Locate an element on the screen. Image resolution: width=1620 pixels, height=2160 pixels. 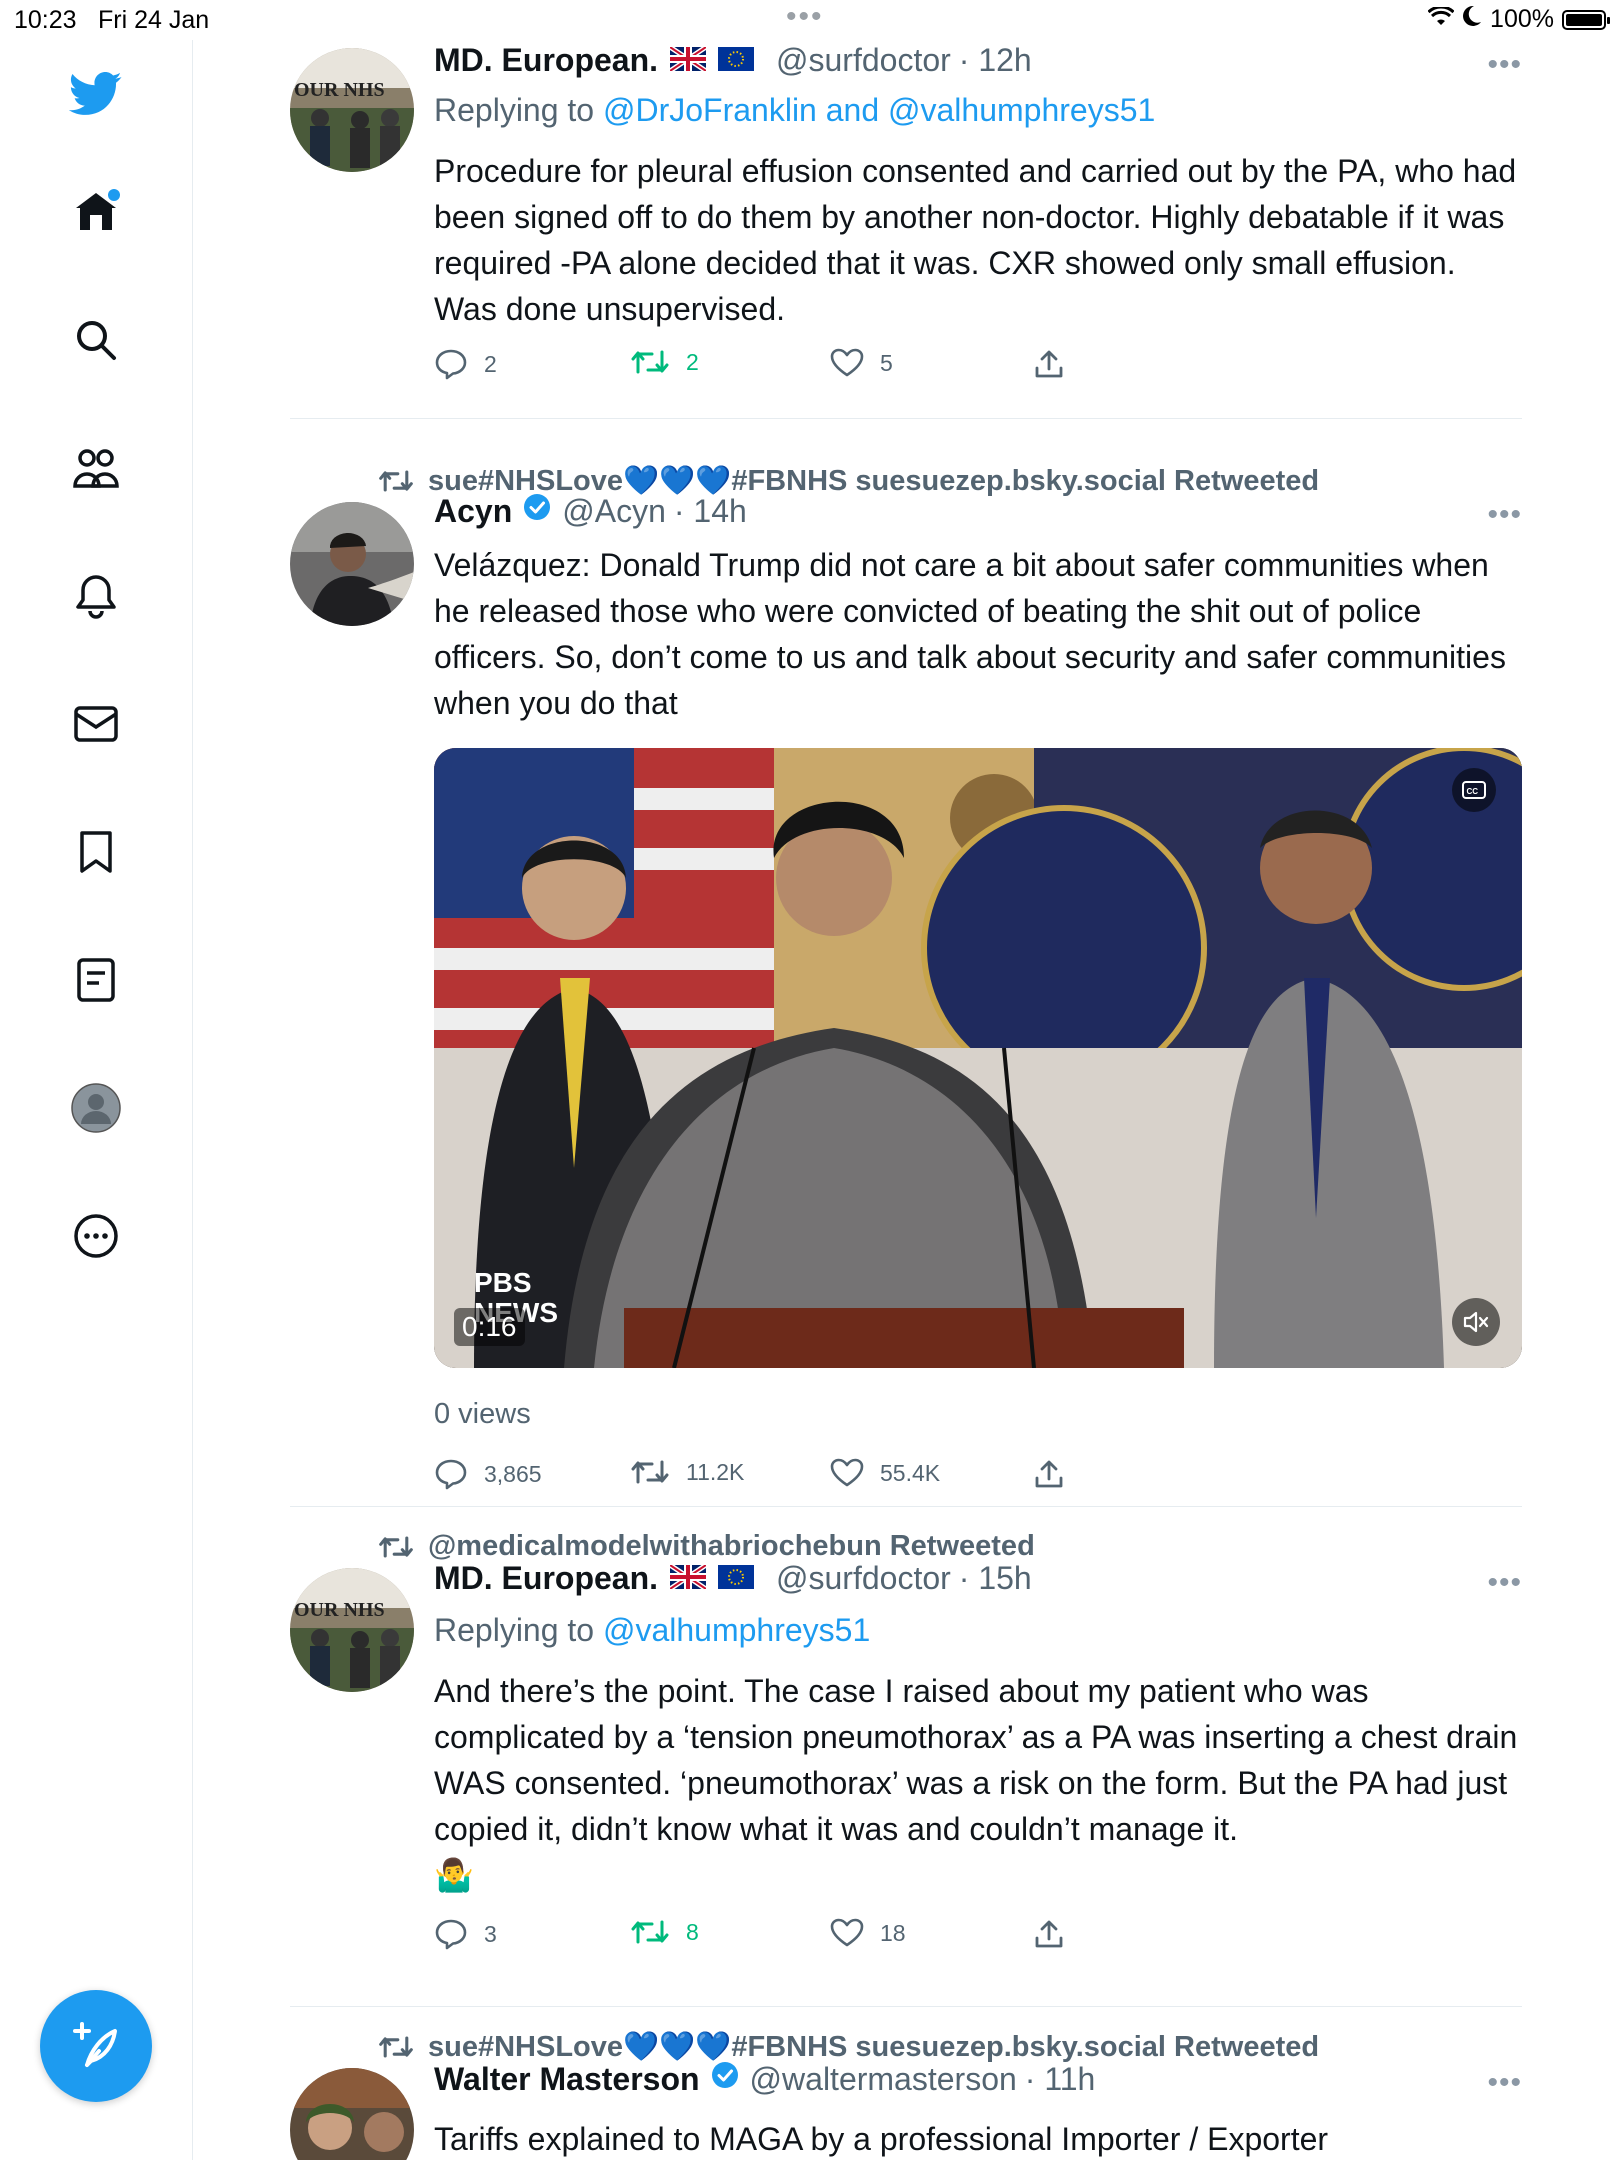
replying-to: Replying to @valhumphreys51 is located at coordinates (652, 1630).